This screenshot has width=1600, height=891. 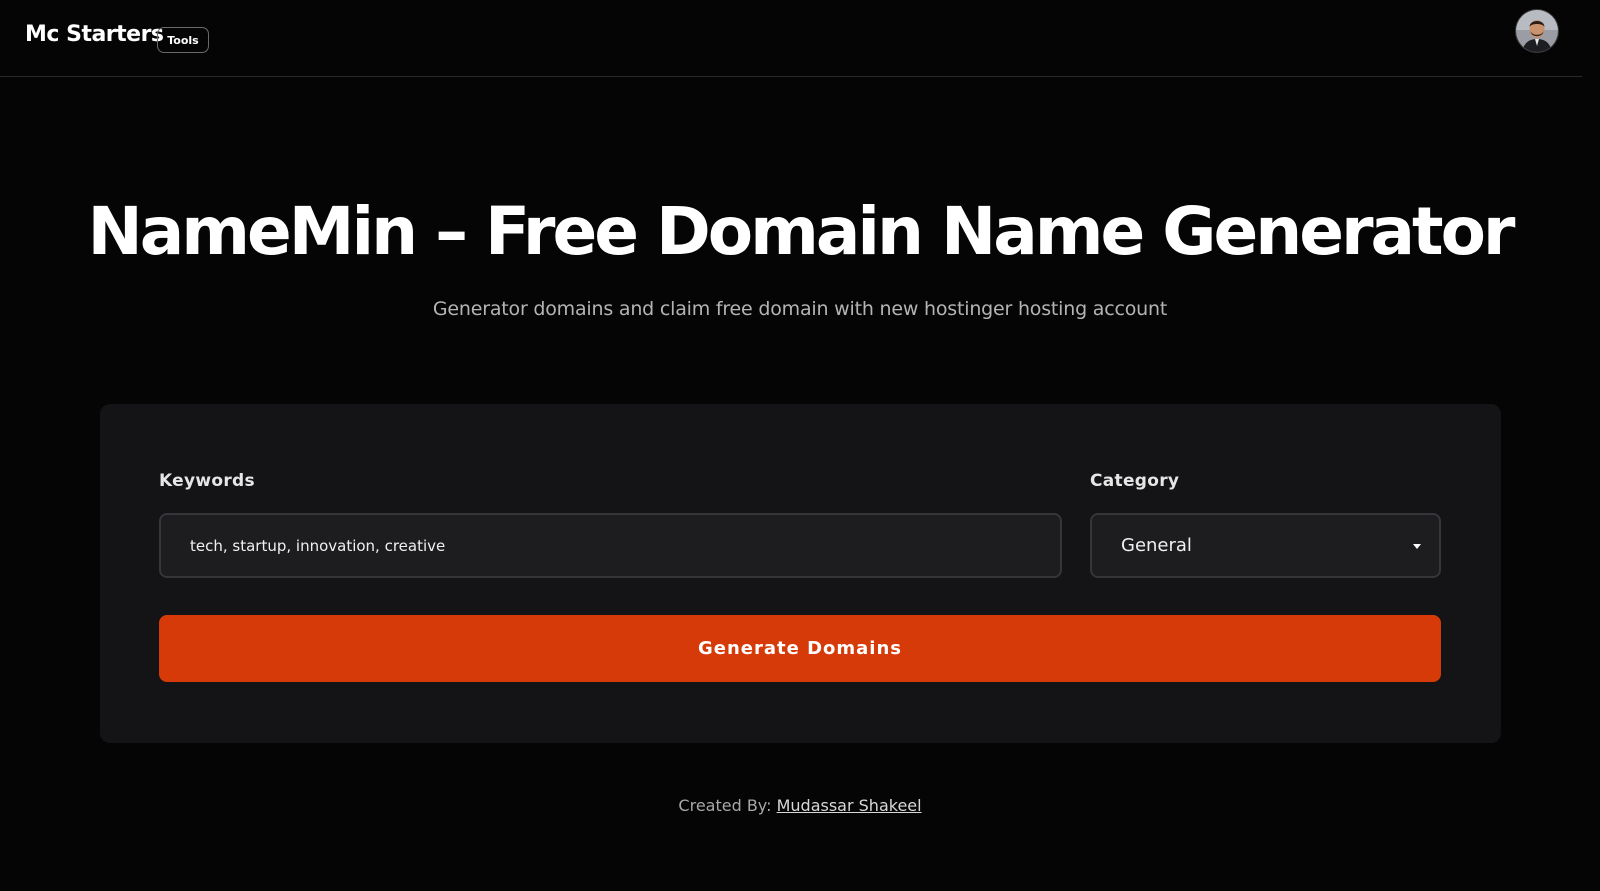 What do you see at coordinates (801, 231) in the screenshot?
I see `page-title: NameMin – Free Domain Name Generator` at bounding box center [801, 231].